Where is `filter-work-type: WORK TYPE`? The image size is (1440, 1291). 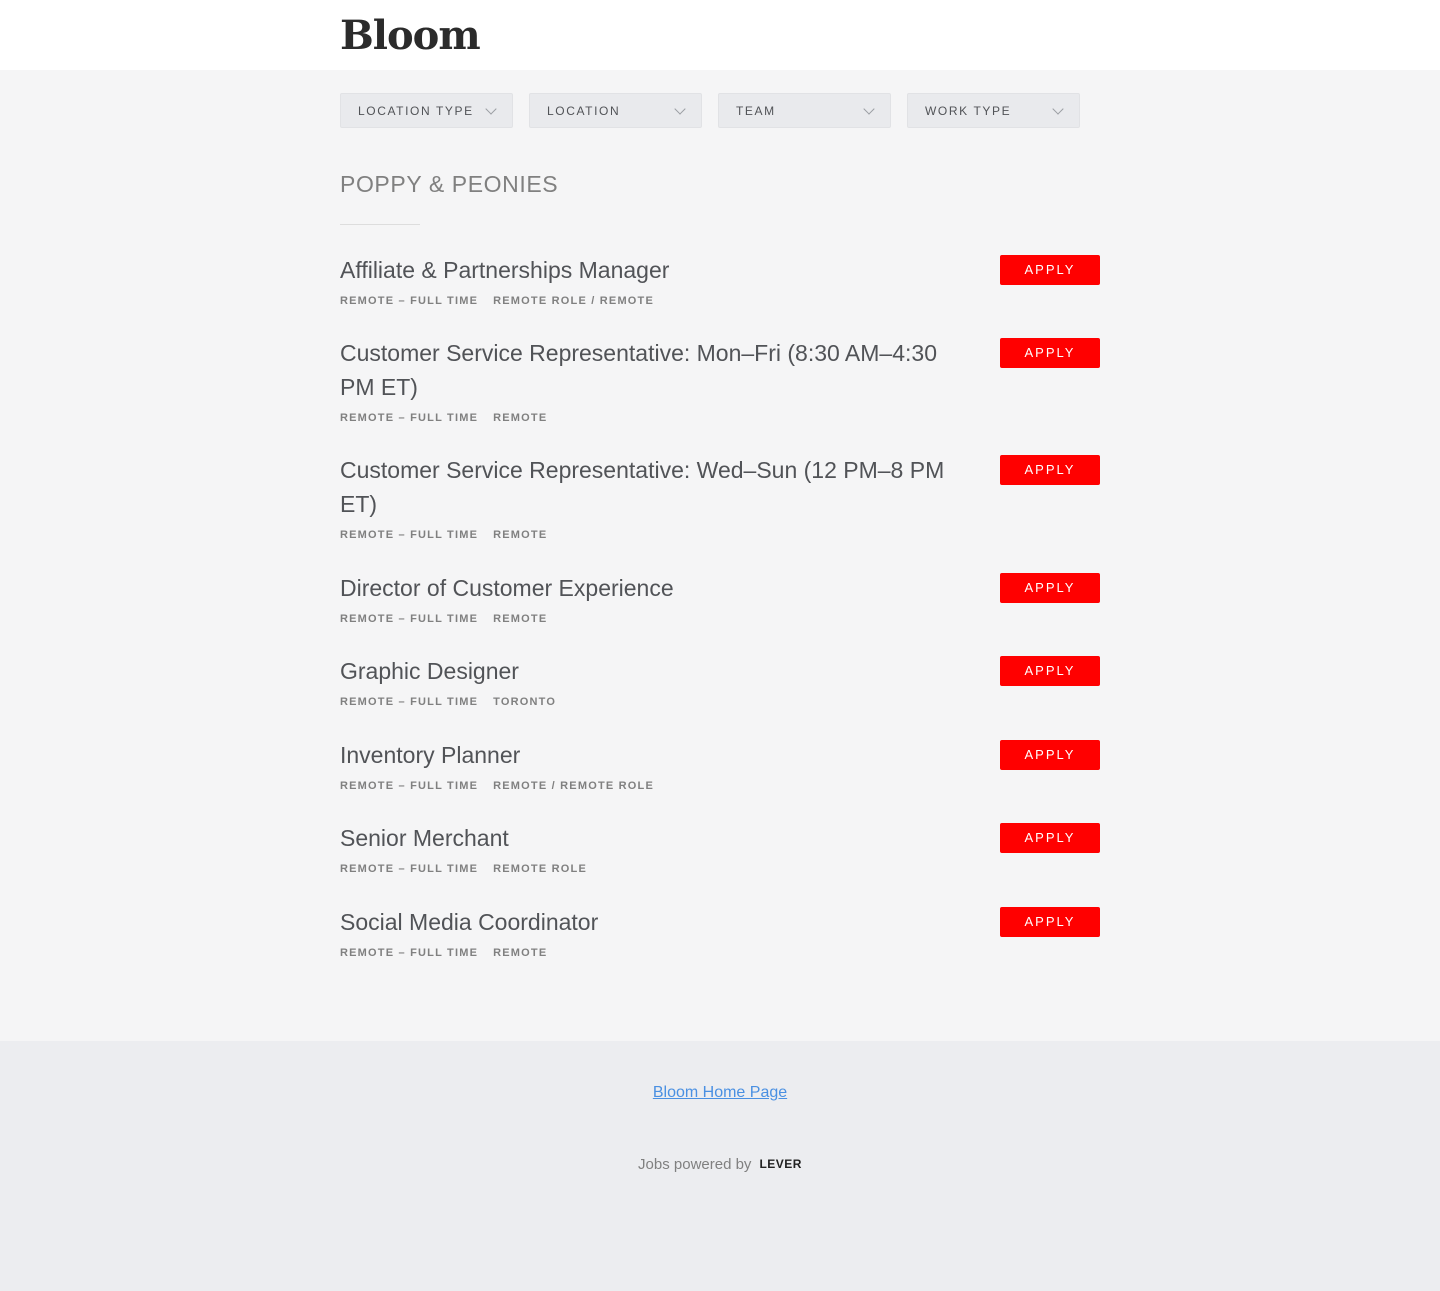
filter-work-type: WORK TYPE is located at coordinates (993, 110).